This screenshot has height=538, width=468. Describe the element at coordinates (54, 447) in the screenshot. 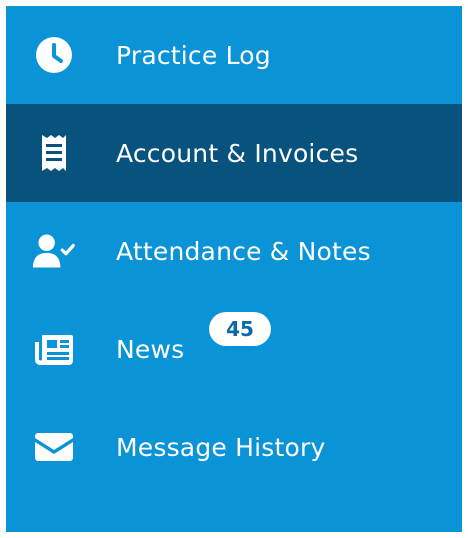

I see `envelope-icon` at that location.